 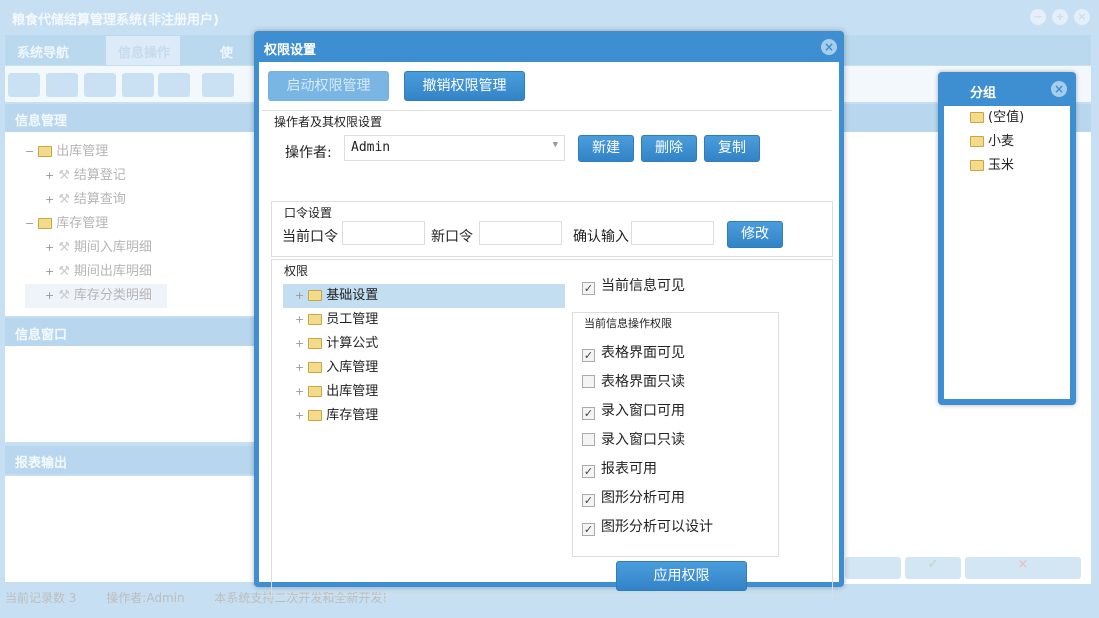 What do you see at coordinates (130, 460) in the screenshot?
I see `panel-report-header: 报表输出` at bounding box center [130, 460].